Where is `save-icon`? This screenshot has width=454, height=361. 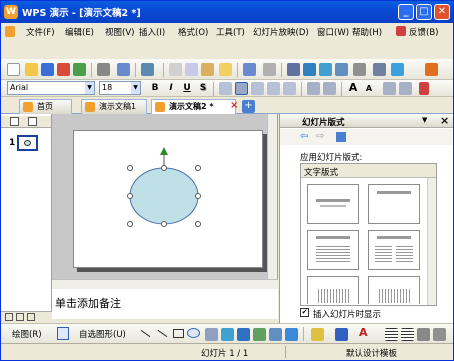 save-icon is located at coordinates (47, 69).